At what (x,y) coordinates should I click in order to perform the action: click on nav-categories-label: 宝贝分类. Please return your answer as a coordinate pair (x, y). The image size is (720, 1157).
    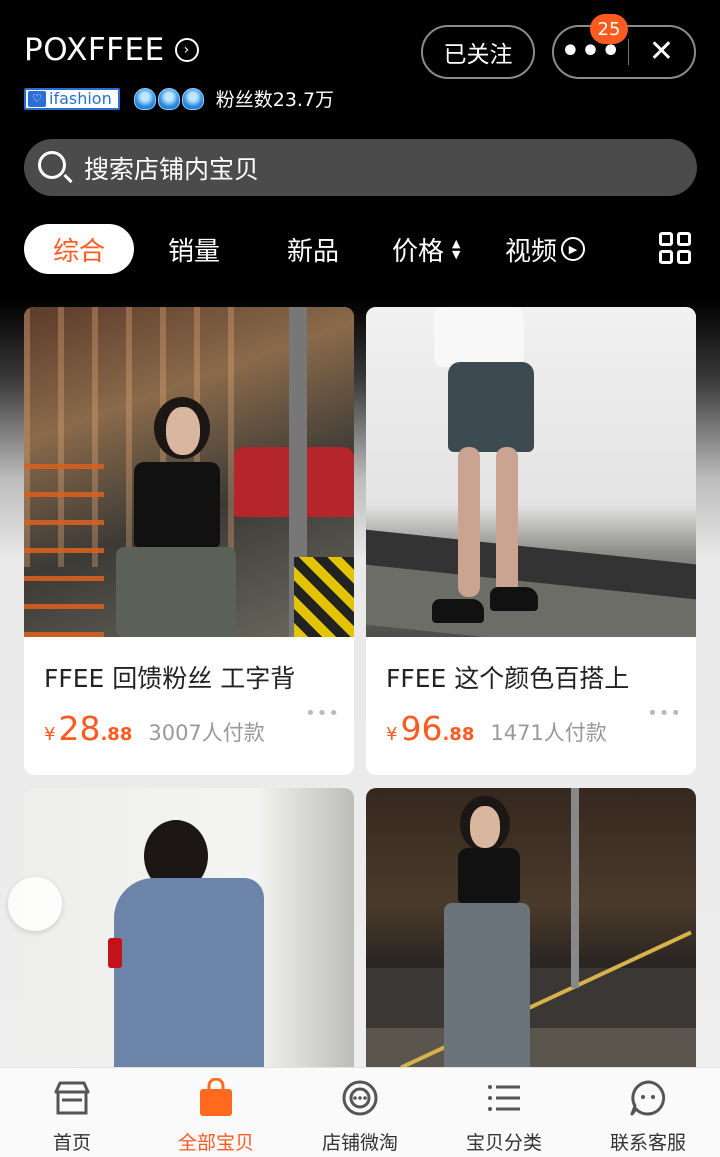
    Looking at the image, I should click on (503, 1143).